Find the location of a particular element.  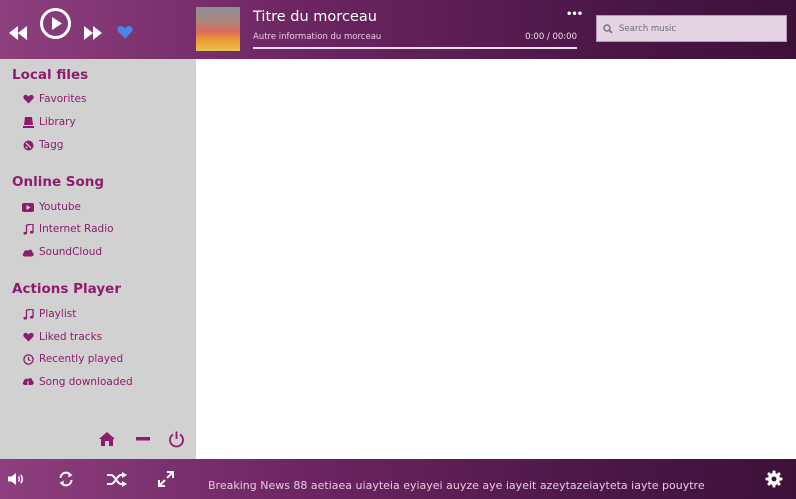

play-icon is located at coordinates (55, 23).